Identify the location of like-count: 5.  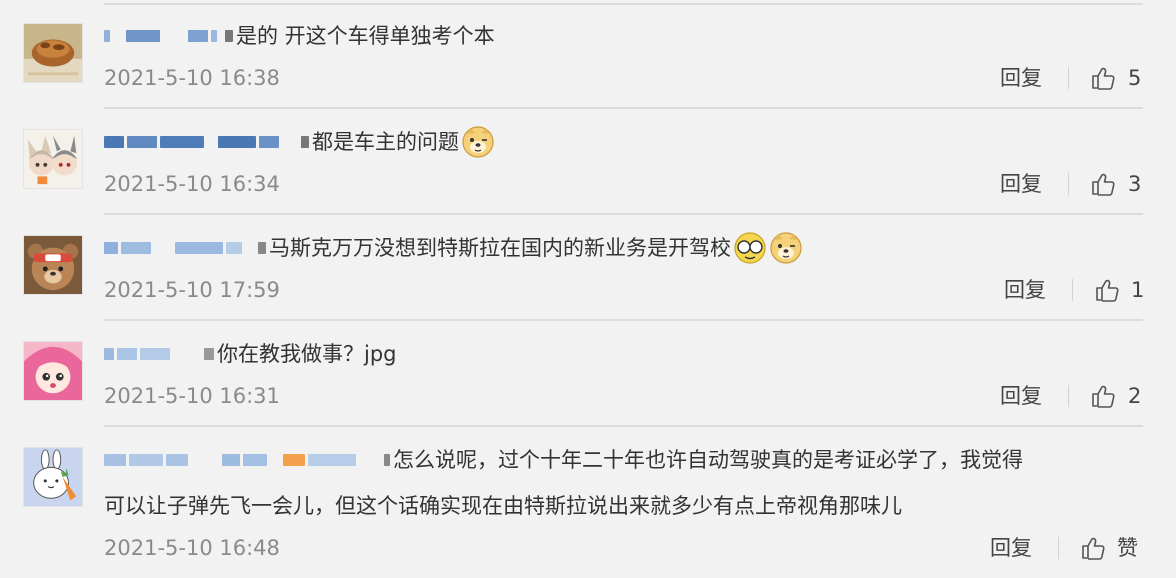
(1135, 78).